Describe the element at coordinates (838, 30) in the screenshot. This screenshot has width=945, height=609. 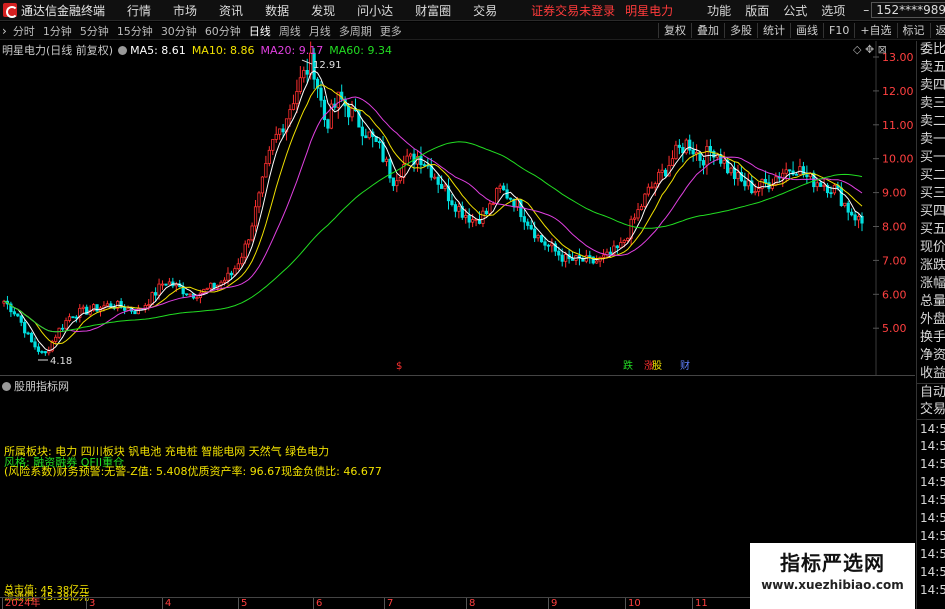
I see `f10-button: F10` at that location.